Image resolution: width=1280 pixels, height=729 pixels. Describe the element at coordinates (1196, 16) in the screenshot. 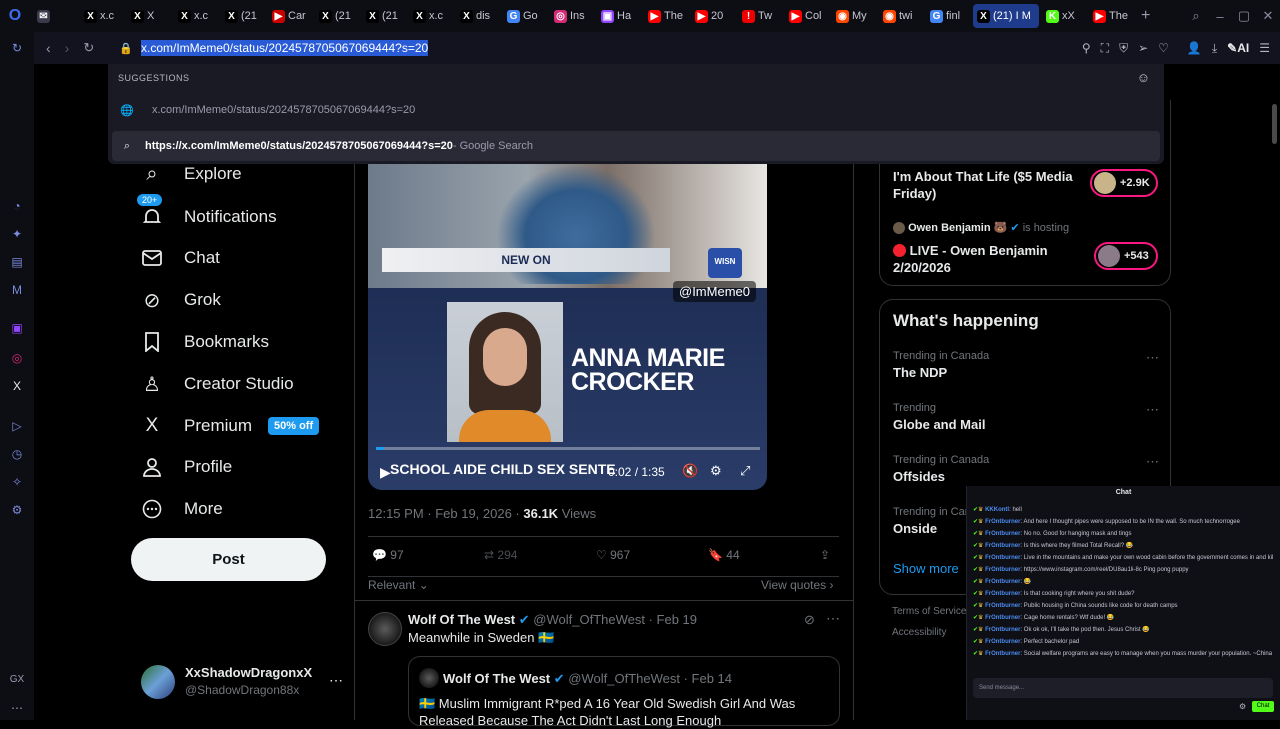

I see `search-tabs-icon: ⌕` at that location.